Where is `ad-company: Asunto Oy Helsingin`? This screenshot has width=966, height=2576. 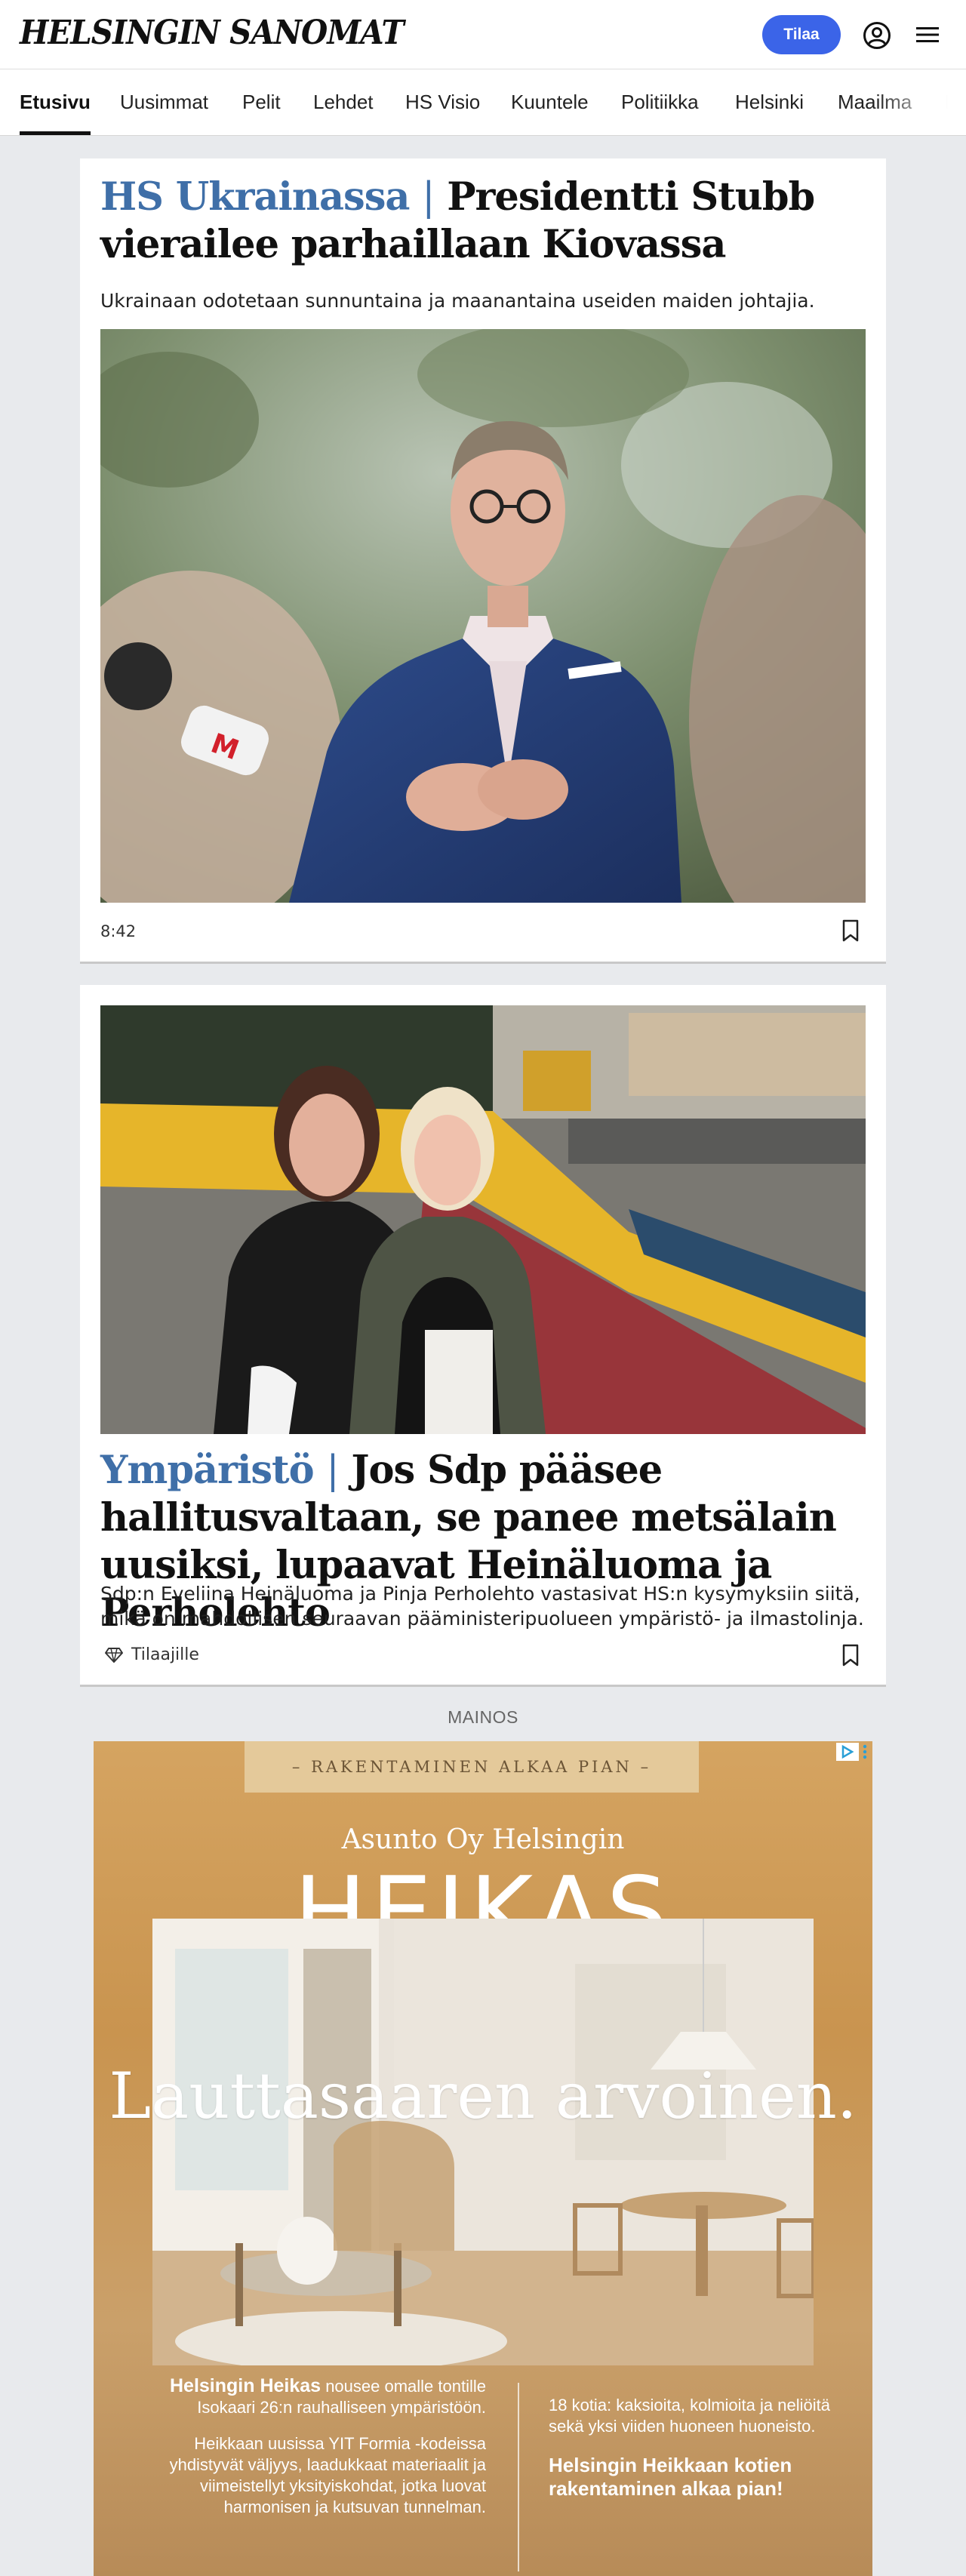
ad-company: Asunto Oy Helsingin is located at coordinates (483, 1839).